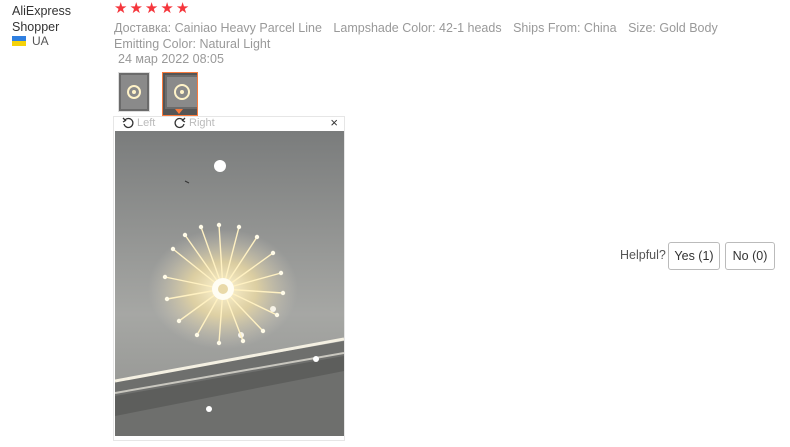  What do you see at coordinates (171, 59) in the screenshot?
I see `review-date: 24 мар 2022 08:05` at bounding box center [171, 59].